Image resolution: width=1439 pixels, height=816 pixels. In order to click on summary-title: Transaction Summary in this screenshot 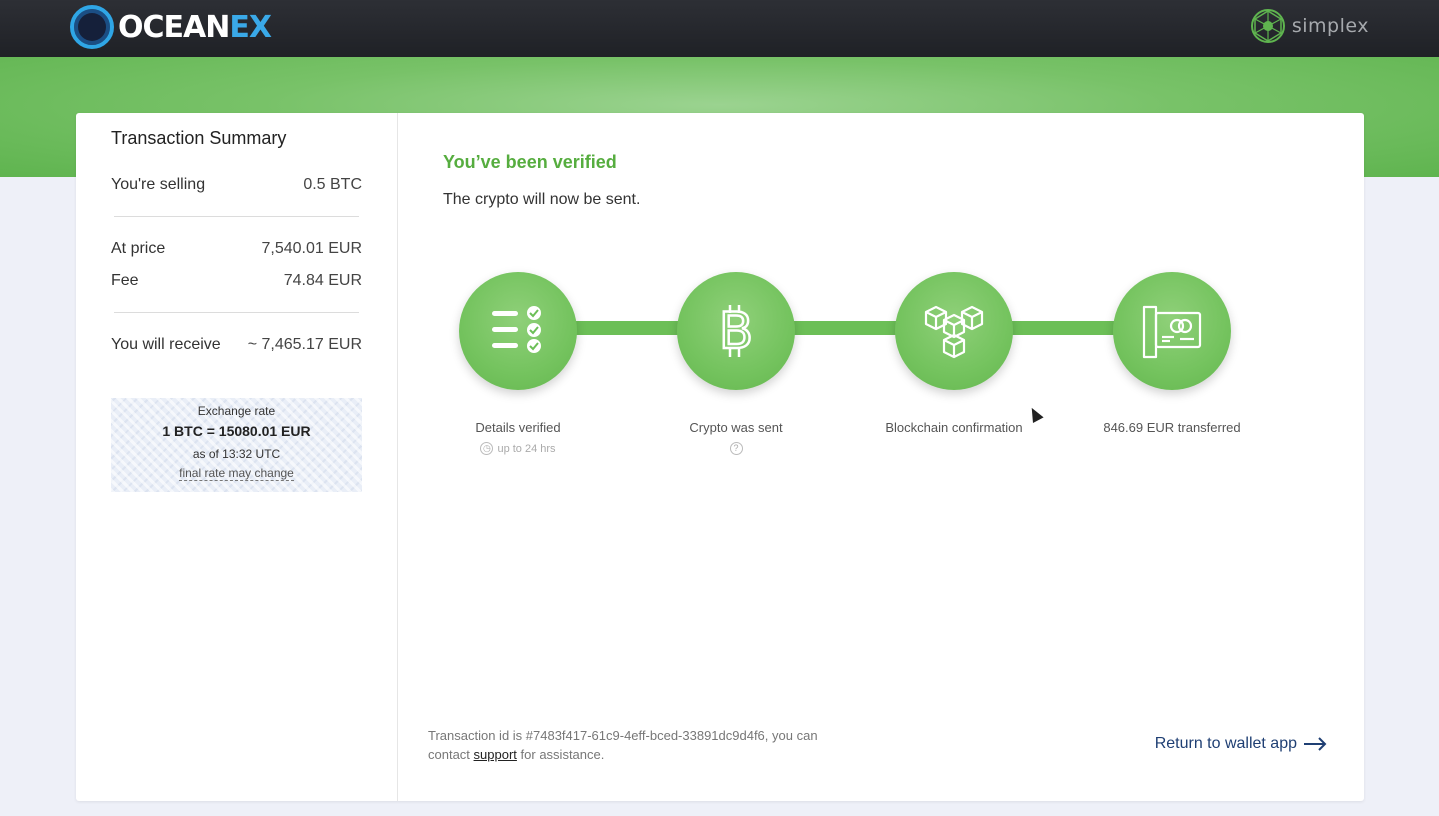, I will do `click(199, 138)`.